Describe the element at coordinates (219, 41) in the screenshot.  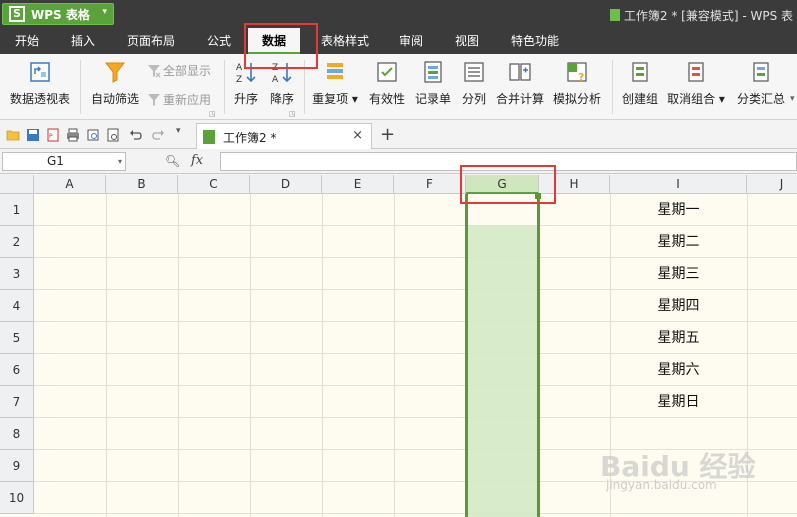
I see `tab-formula: 公式` at that location.